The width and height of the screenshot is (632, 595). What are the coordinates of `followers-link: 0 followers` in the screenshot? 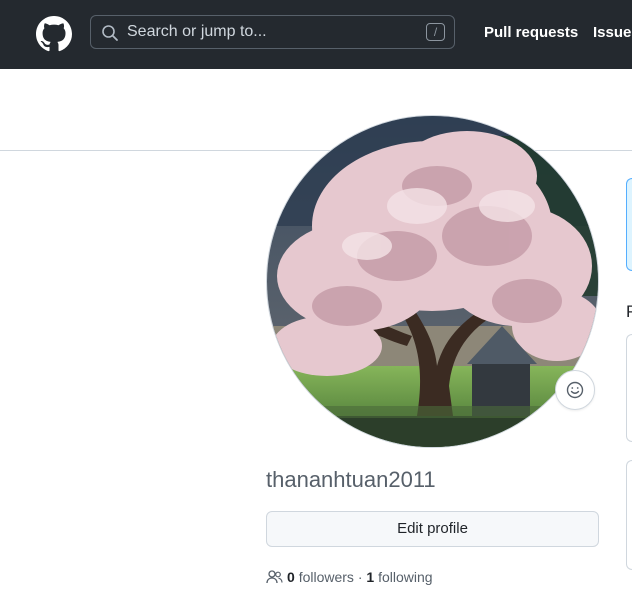 It's located at (320, 577).